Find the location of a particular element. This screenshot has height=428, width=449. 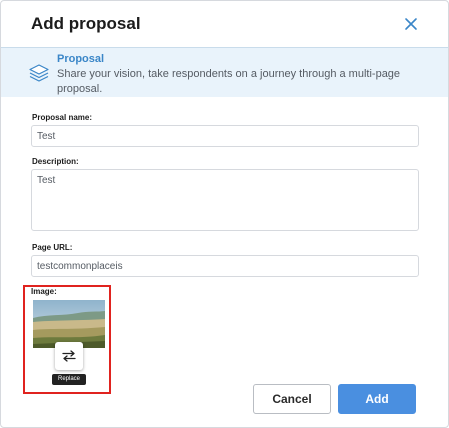

image-label: Image: is located at coordinates (44, 291).